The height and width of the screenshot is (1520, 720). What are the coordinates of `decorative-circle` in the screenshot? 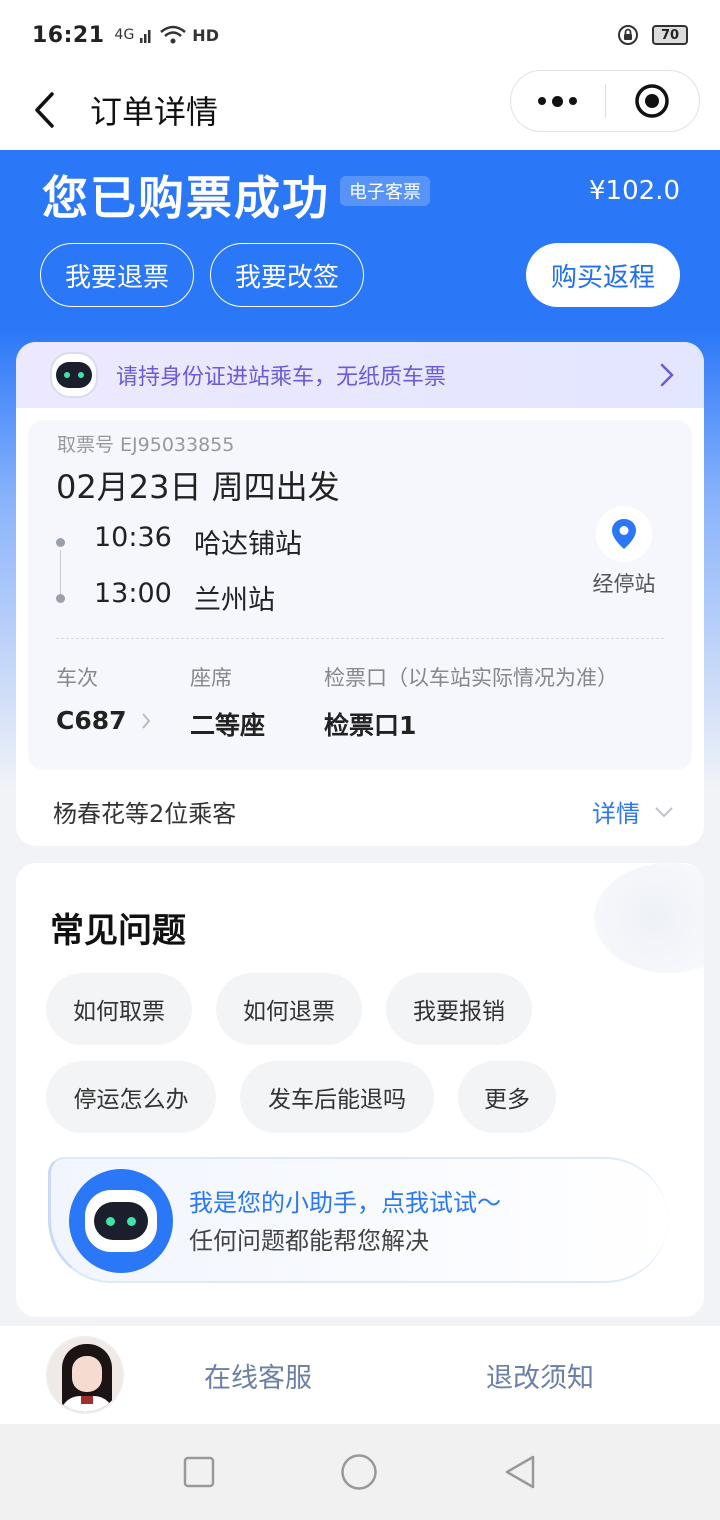 It's located at (649, 918).